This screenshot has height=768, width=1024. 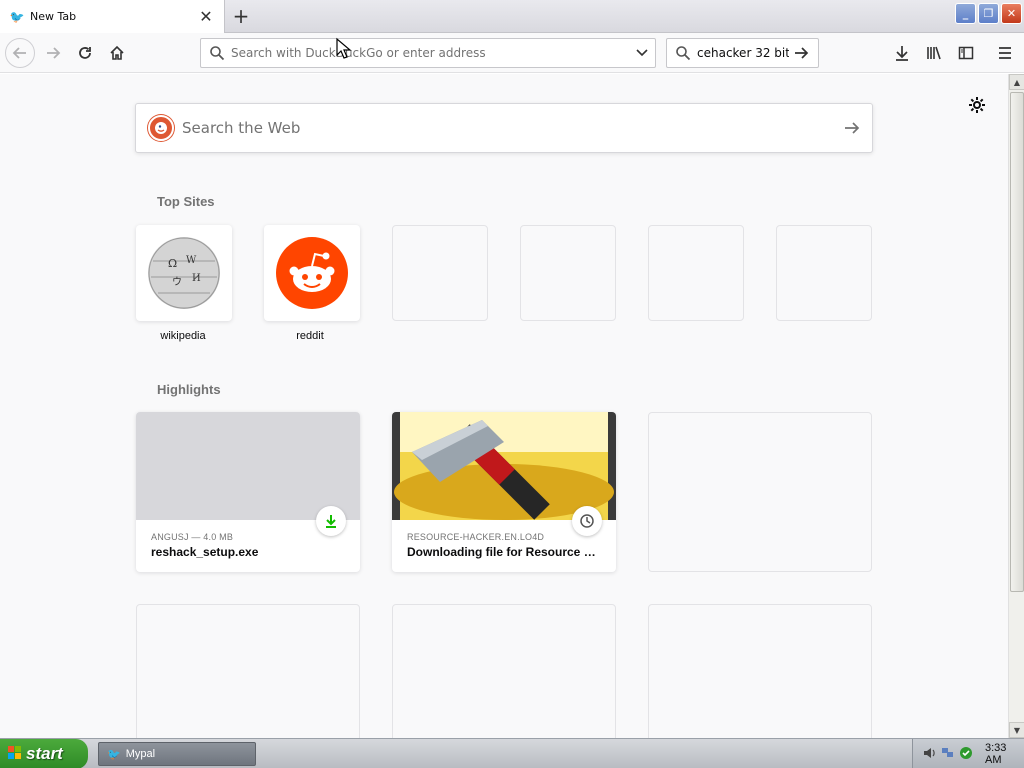 I want to click on tab-new-tab: 🐦 New Tab ✕, so click(x=112, y=16).